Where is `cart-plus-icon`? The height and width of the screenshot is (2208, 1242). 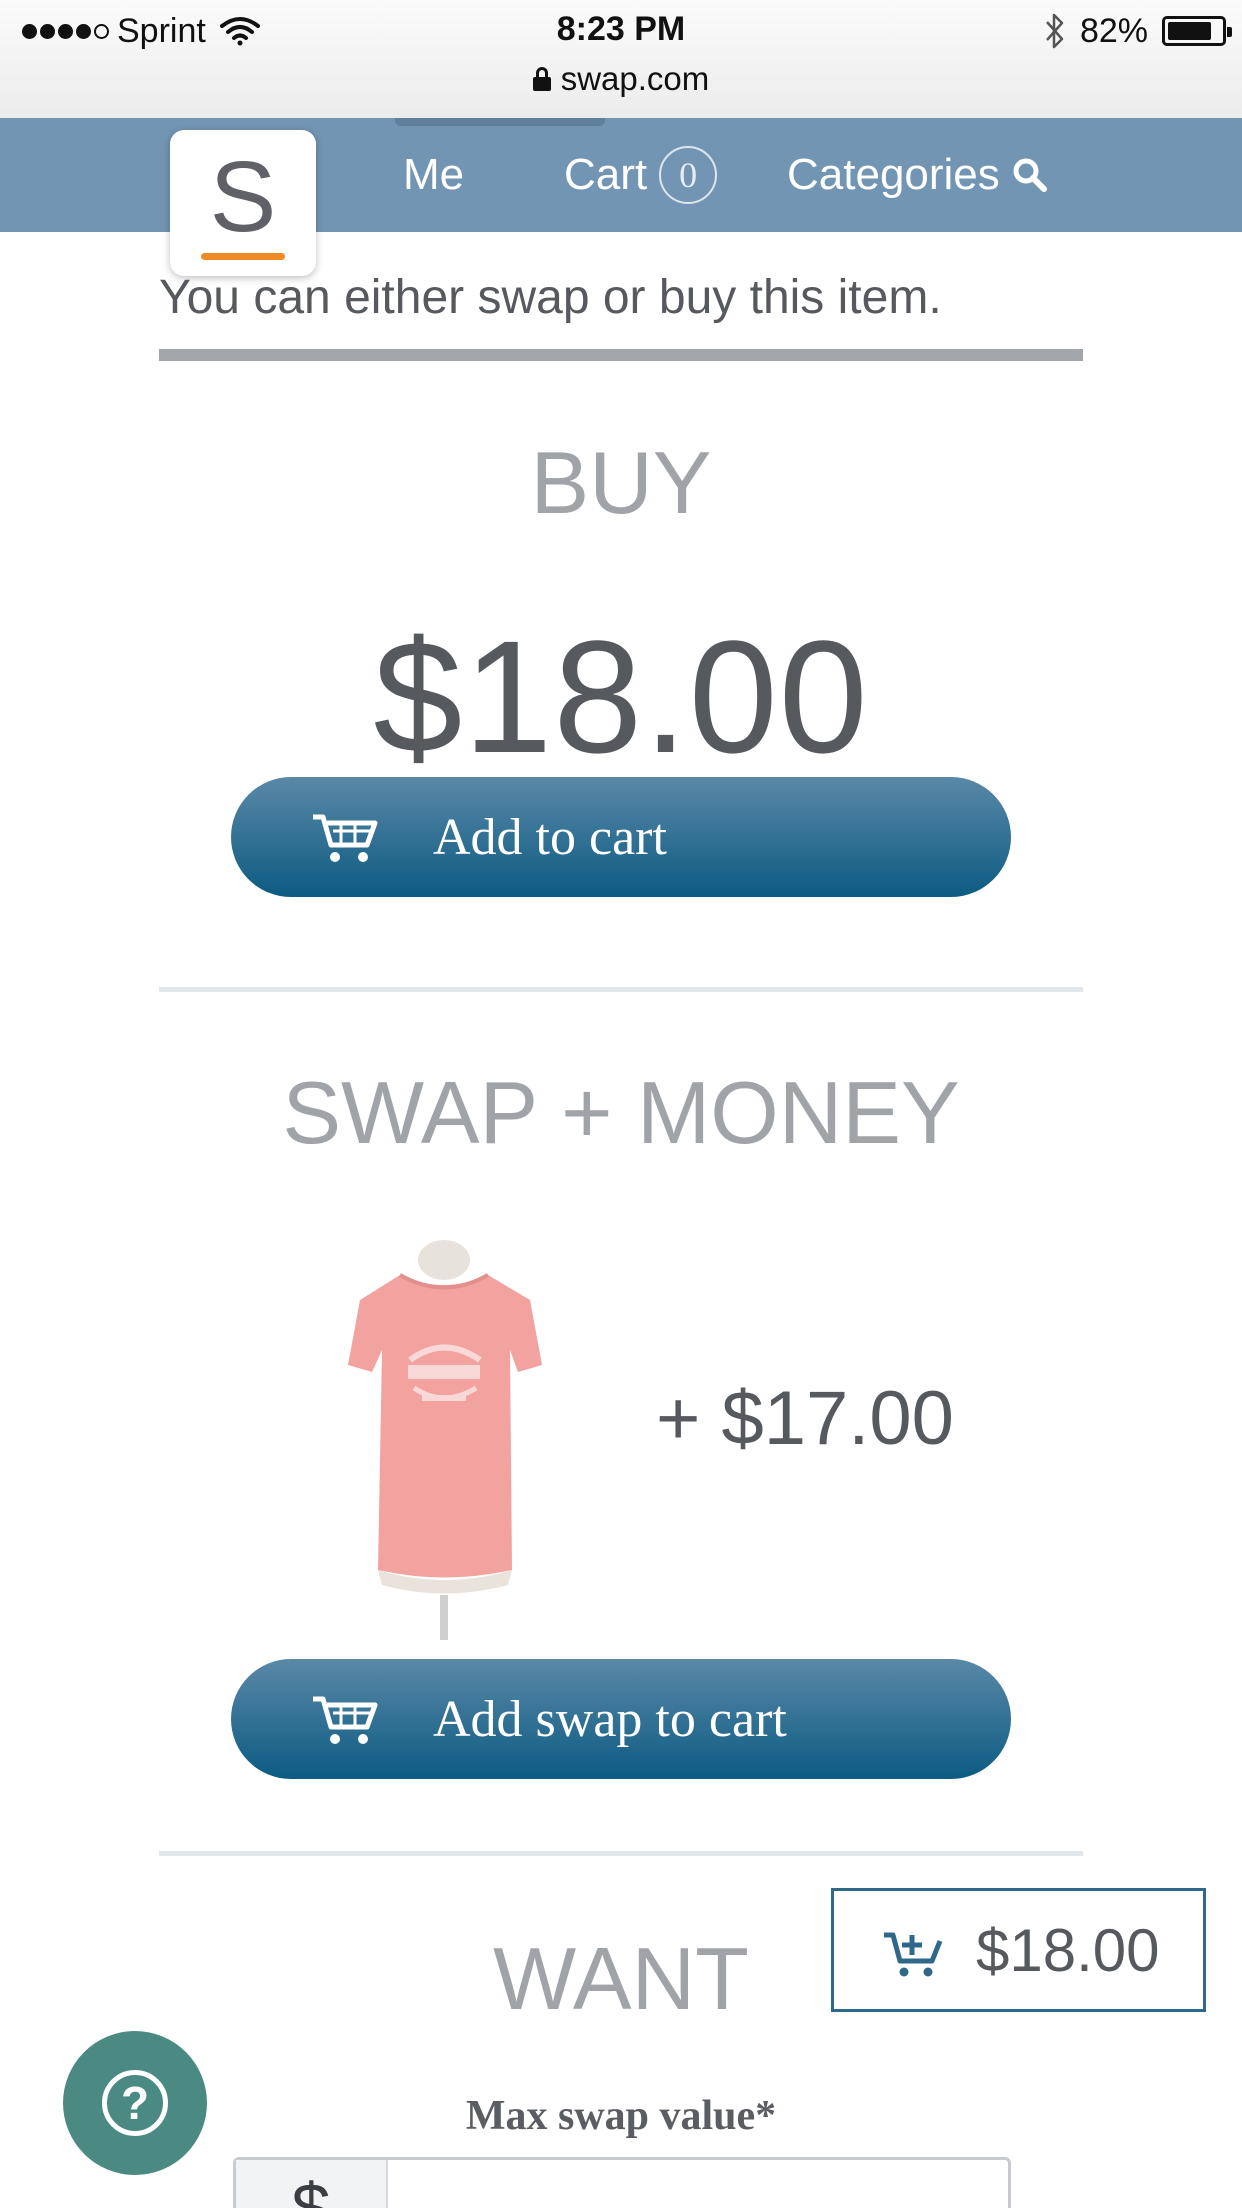 cart-plus-icon is located at coordinates (913, 1954).